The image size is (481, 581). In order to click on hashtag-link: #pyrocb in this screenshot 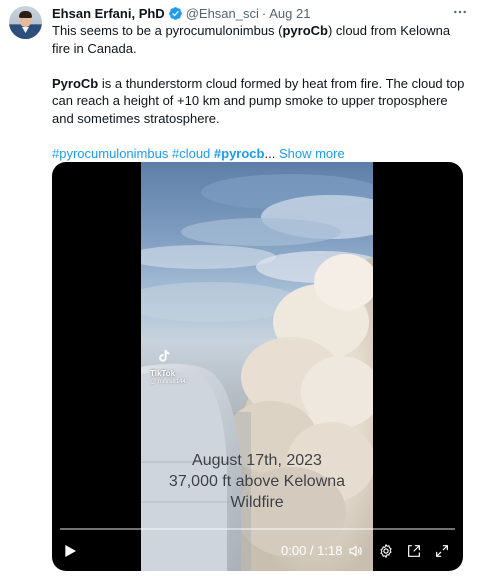, I will do `click(239, 153)`.